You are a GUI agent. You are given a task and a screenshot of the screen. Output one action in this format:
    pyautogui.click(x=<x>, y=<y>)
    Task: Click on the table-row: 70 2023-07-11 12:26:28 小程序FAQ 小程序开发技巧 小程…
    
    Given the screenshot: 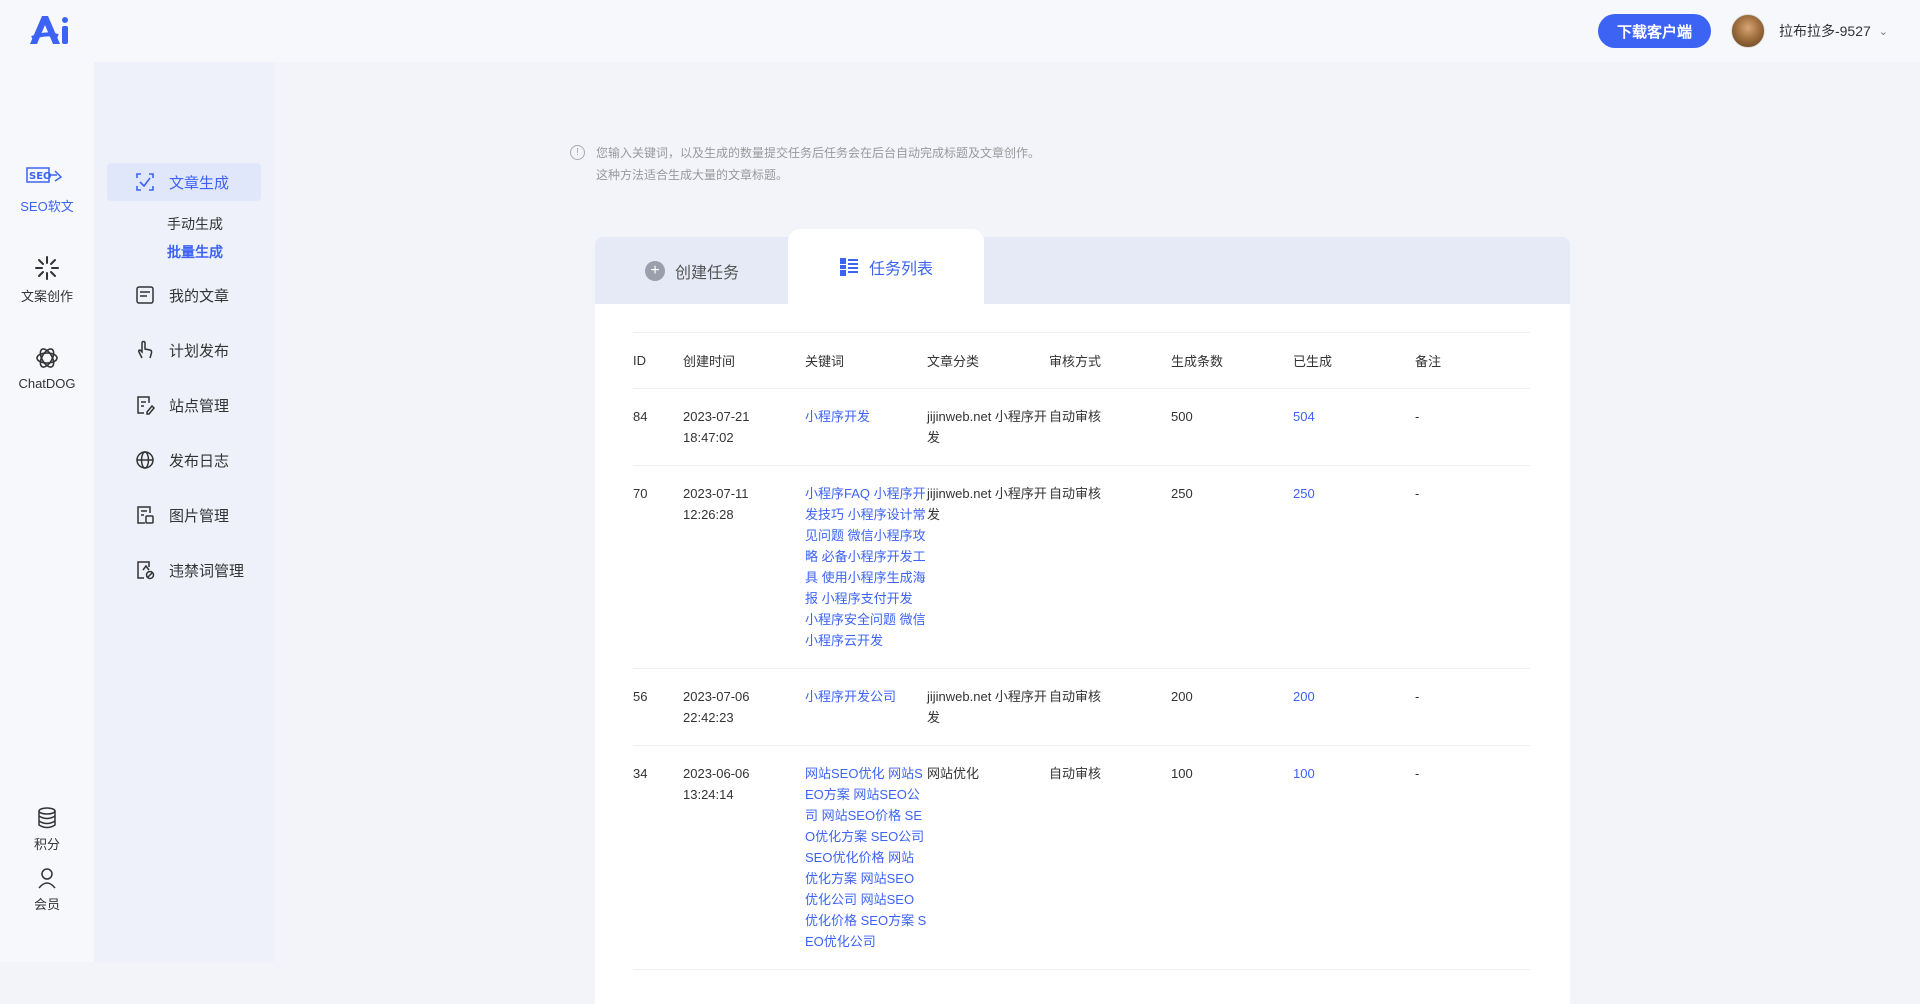 What is the action you would take?
    pyautogui.click(x=1081, y=567)
    